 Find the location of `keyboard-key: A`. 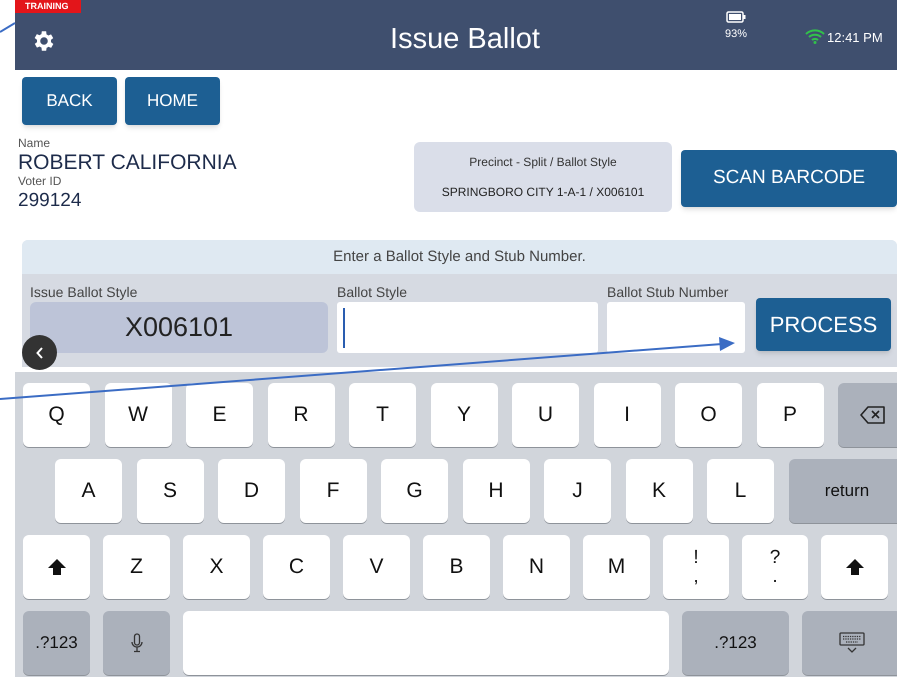

keyboard-key: A is located at coordinates (88, 491).